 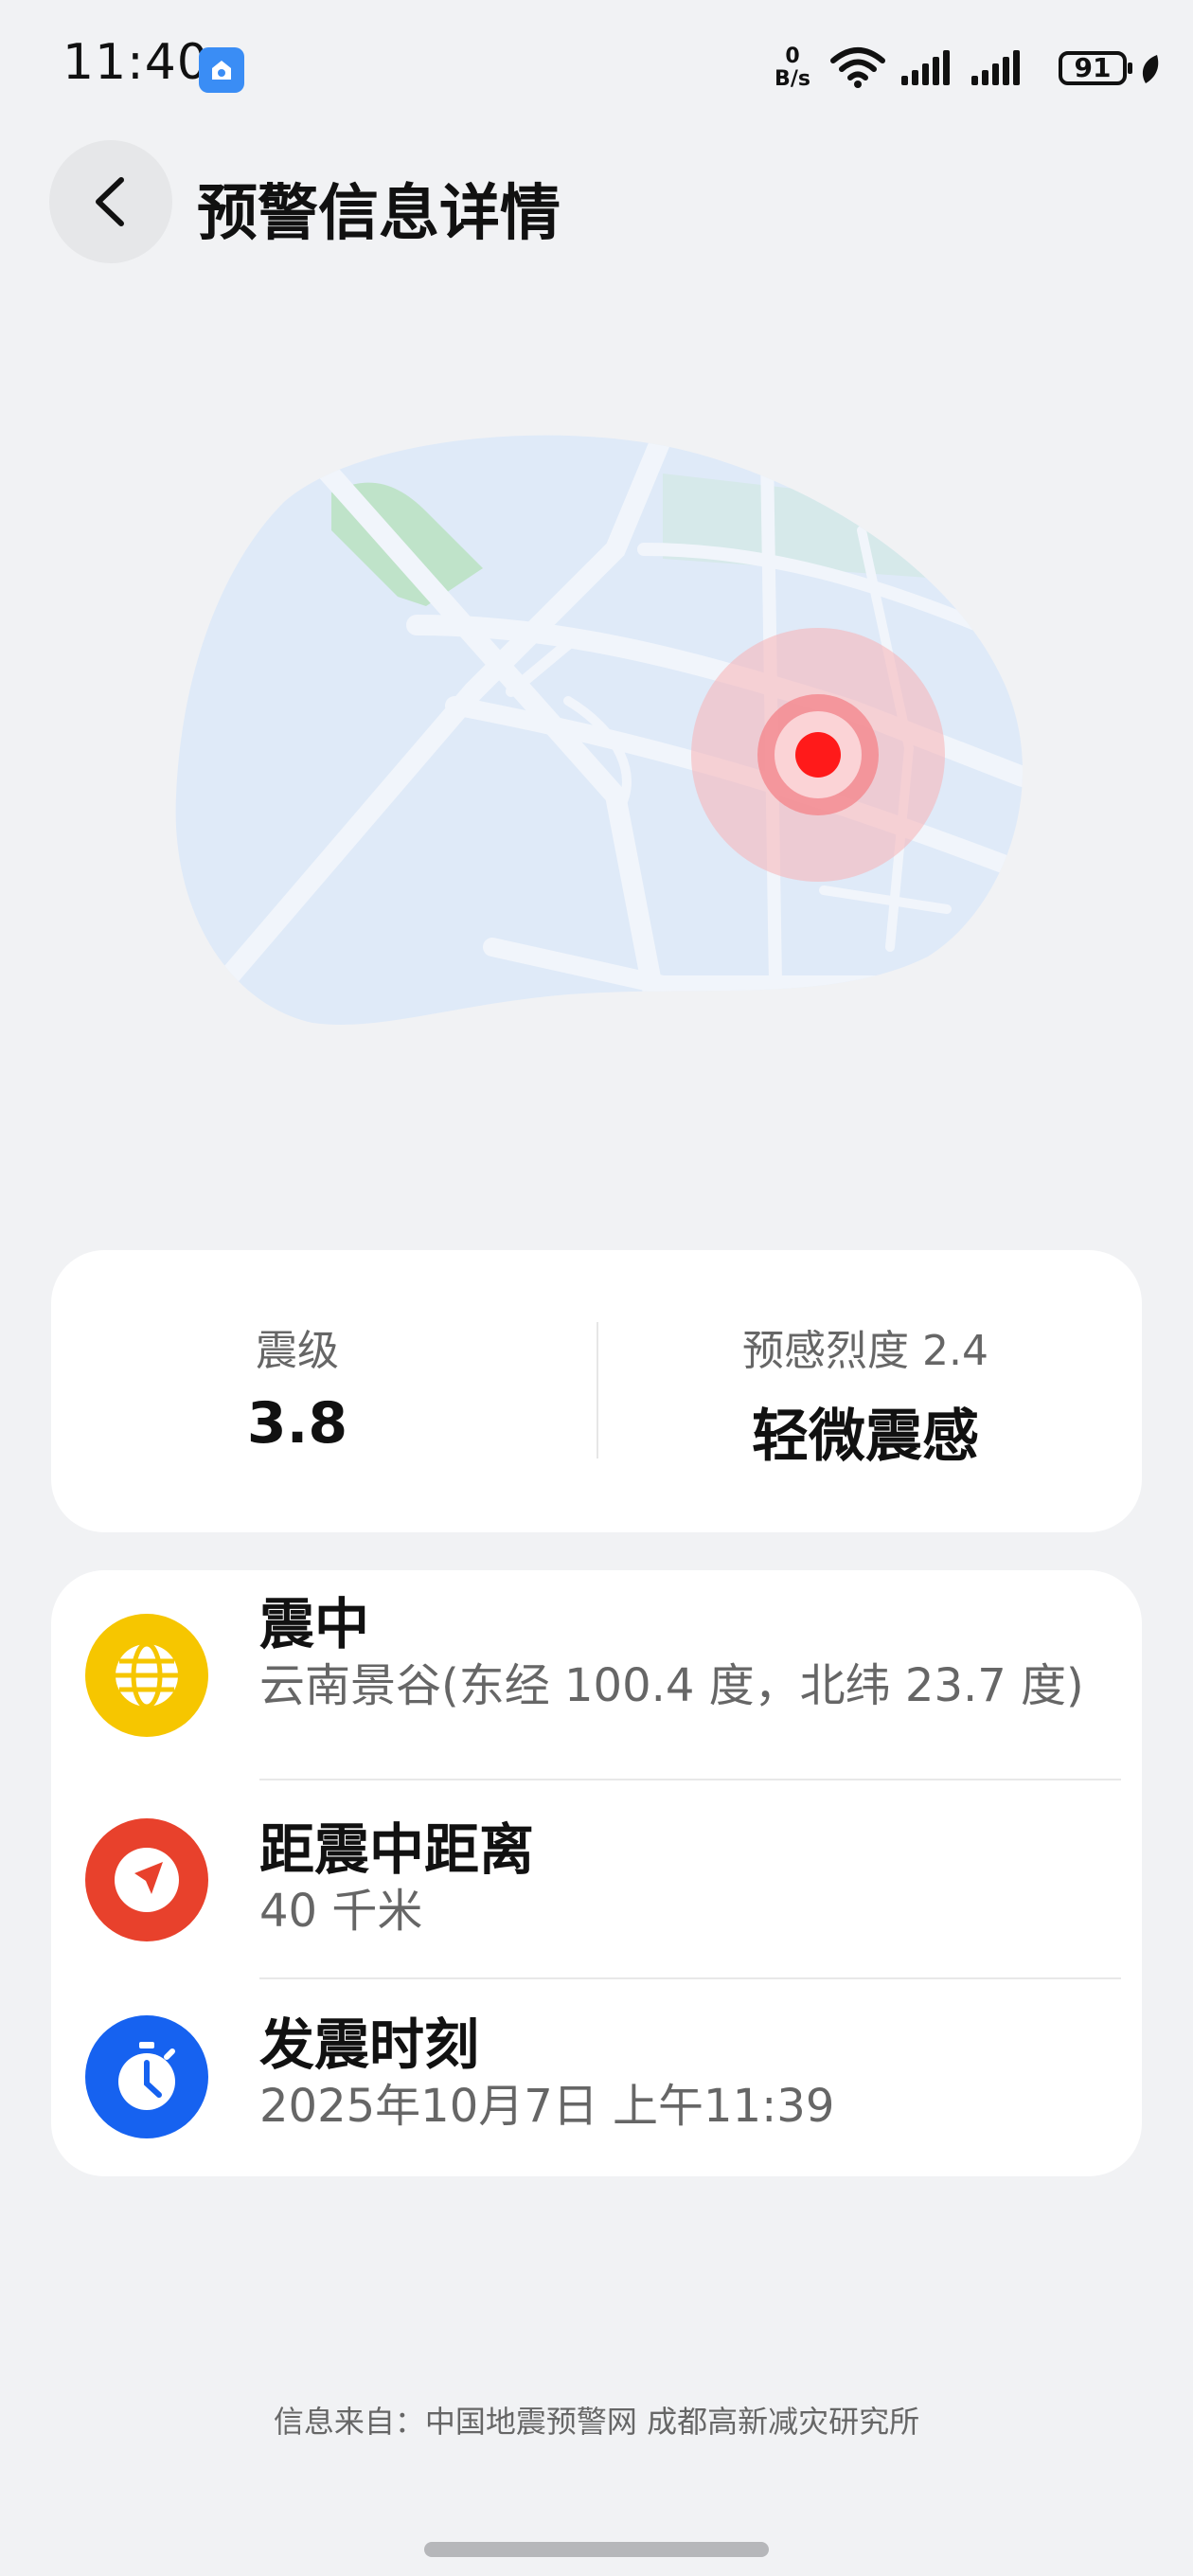 I want to click on status-time: 11:40, so click(x=135, y=62).